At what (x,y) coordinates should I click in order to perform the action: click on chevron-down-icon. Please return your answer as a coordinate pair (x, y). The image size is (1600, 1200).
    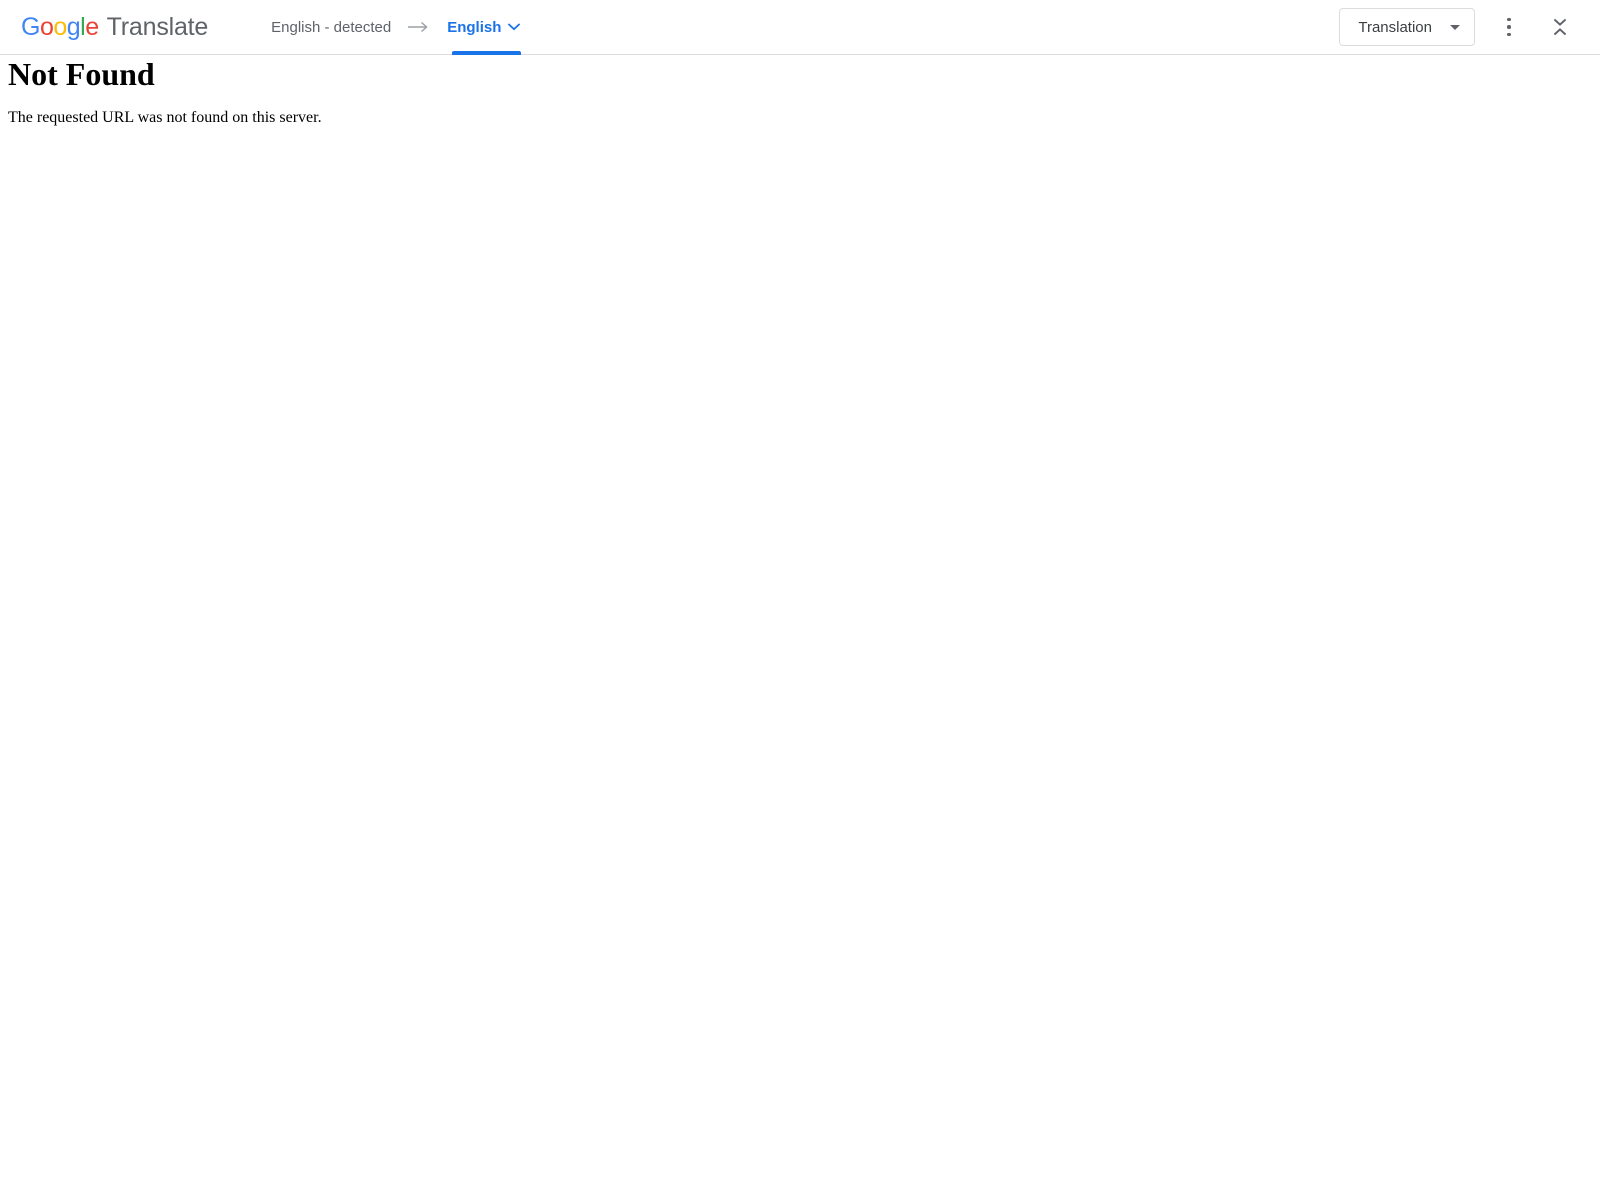
    Looking at the image, I should click on (514, 27).